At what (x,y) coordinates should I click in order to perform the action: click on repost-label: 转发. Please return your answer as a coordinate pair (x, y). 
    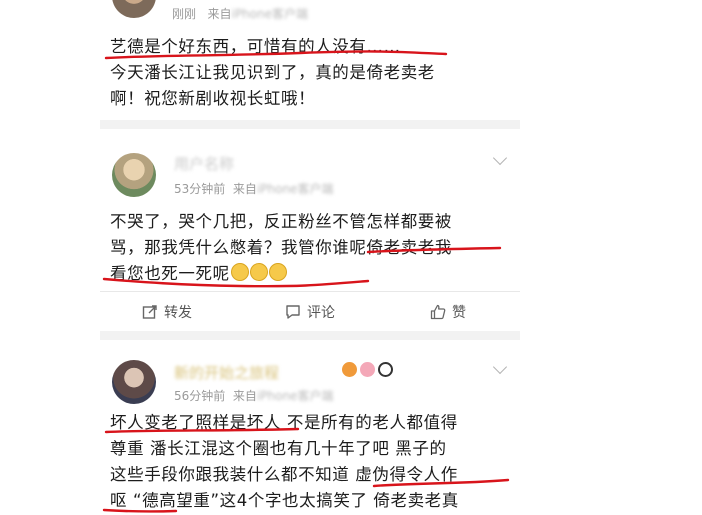
    Looking at the image, I should click on (178, 313).